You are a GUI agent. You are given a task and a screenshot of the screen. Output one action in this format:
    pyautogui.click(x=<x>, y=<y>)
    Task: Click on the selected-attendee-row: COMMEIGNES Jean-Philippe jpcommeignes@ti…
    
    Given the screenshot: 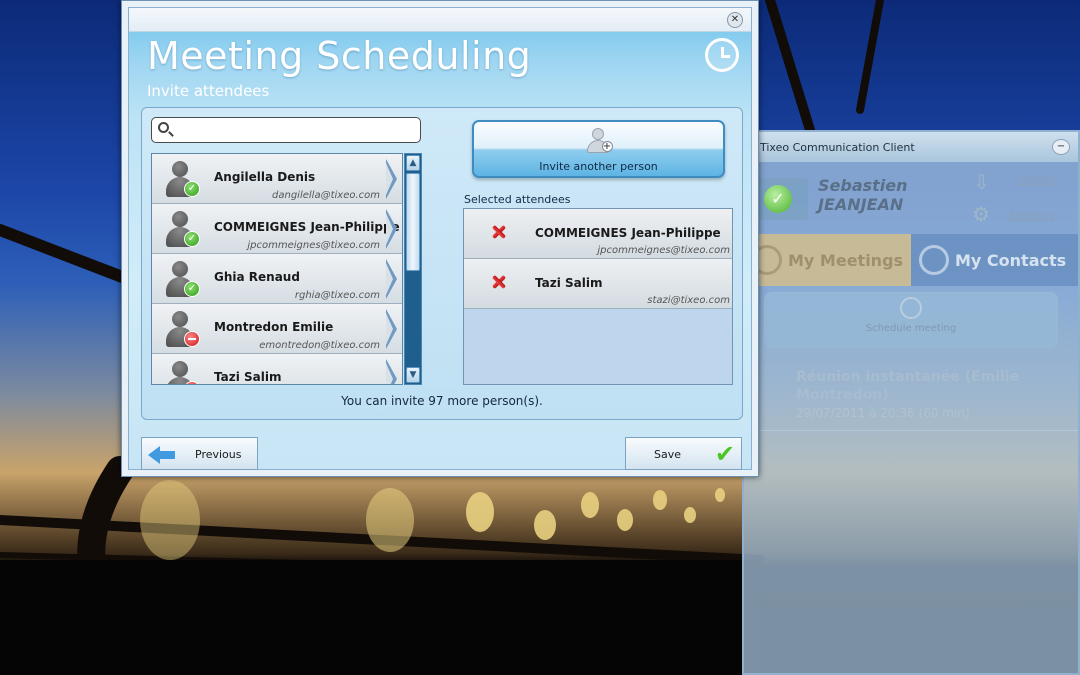 What is the action you would take?
    pyautogui.click(x=598, y=234)
    